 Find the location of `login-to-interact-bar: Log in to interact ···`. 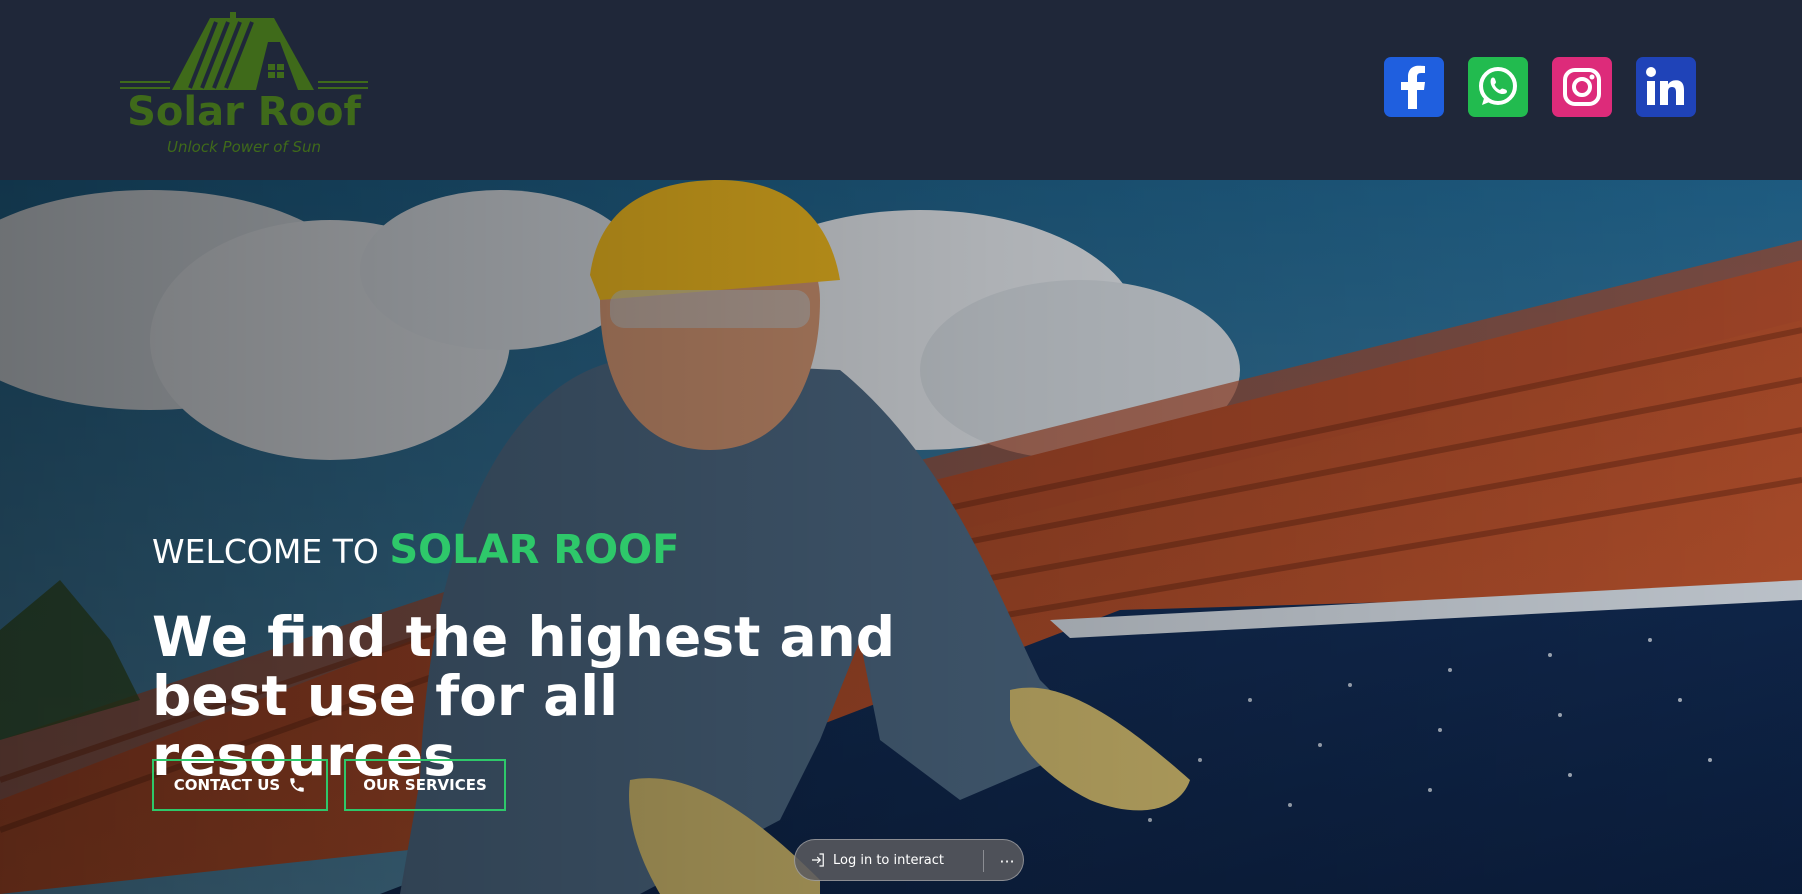

login-to-interact-bar: Log in to interact ··· is located at coordinates (909, 860).